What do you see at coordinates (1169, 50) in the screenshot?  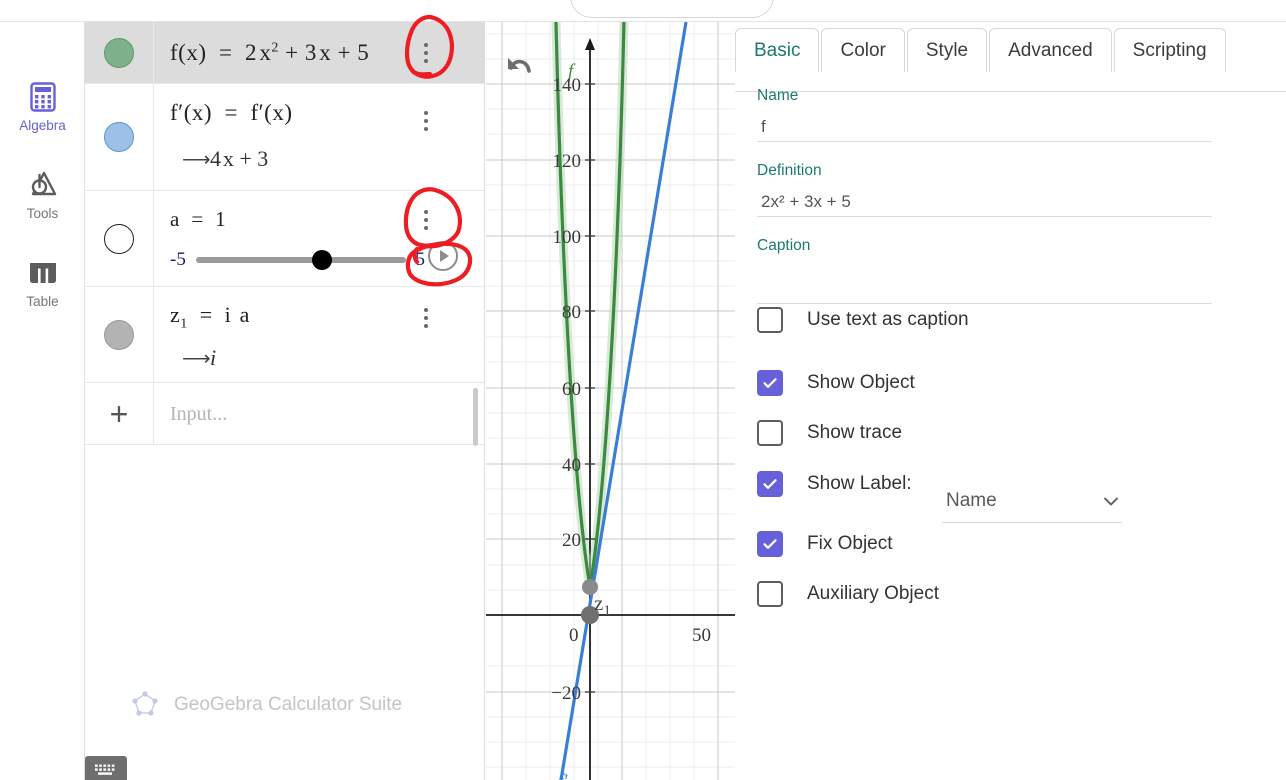 I see `tab-scripting: Scripting` at bounding box center [1169, 50].